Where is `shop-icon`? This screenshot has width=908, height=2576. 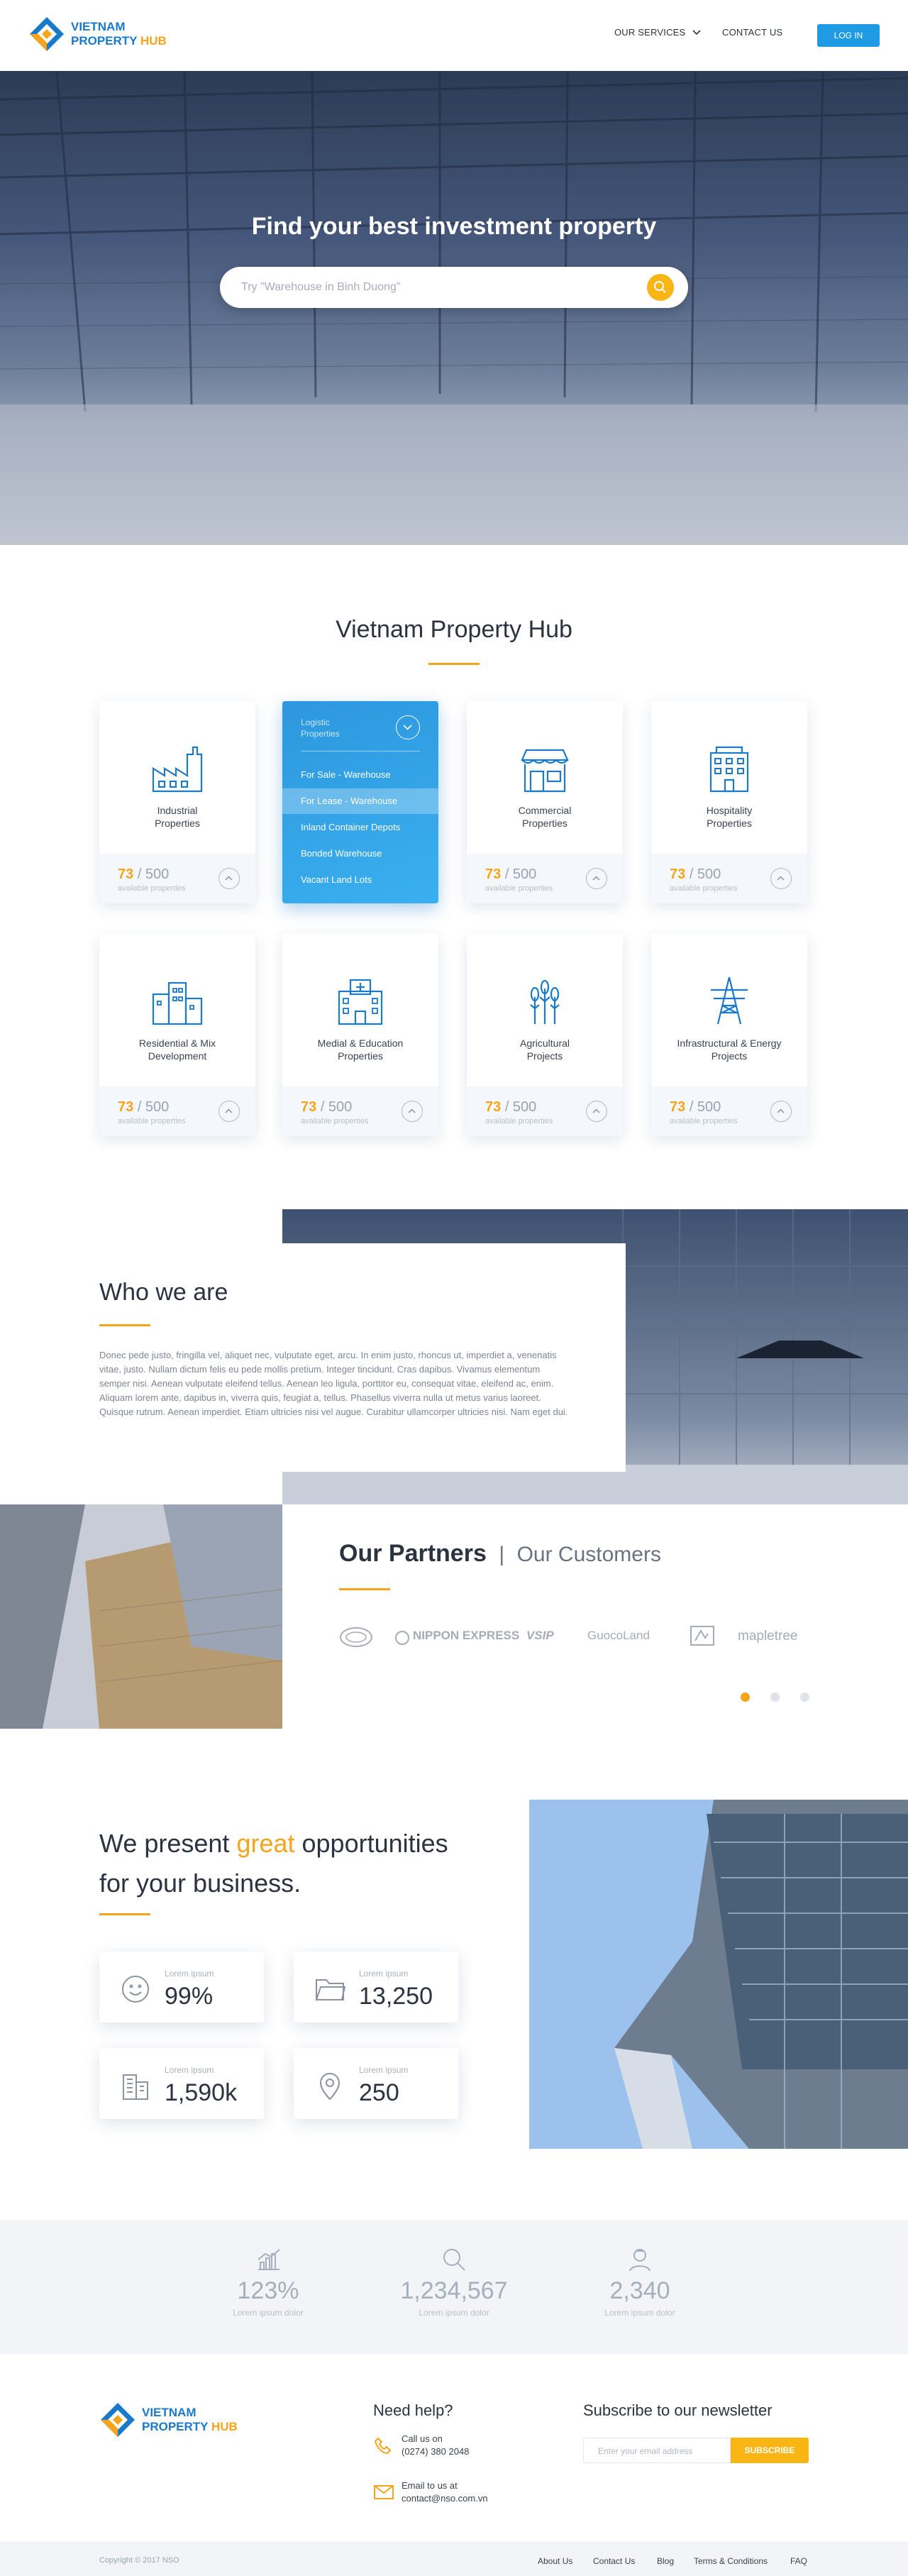
shop-icon is located at coordinates (545, 771).